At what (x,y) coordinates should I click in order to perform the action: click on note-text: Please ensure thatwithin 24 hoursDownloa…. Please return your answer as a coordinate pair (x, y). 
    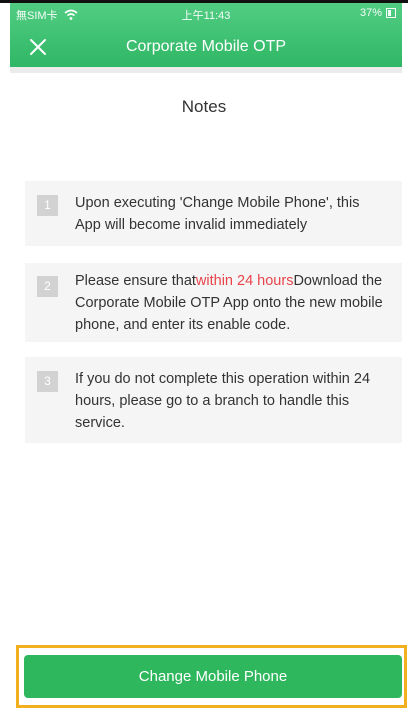
    Looking at the image, I should click on (231, 303).